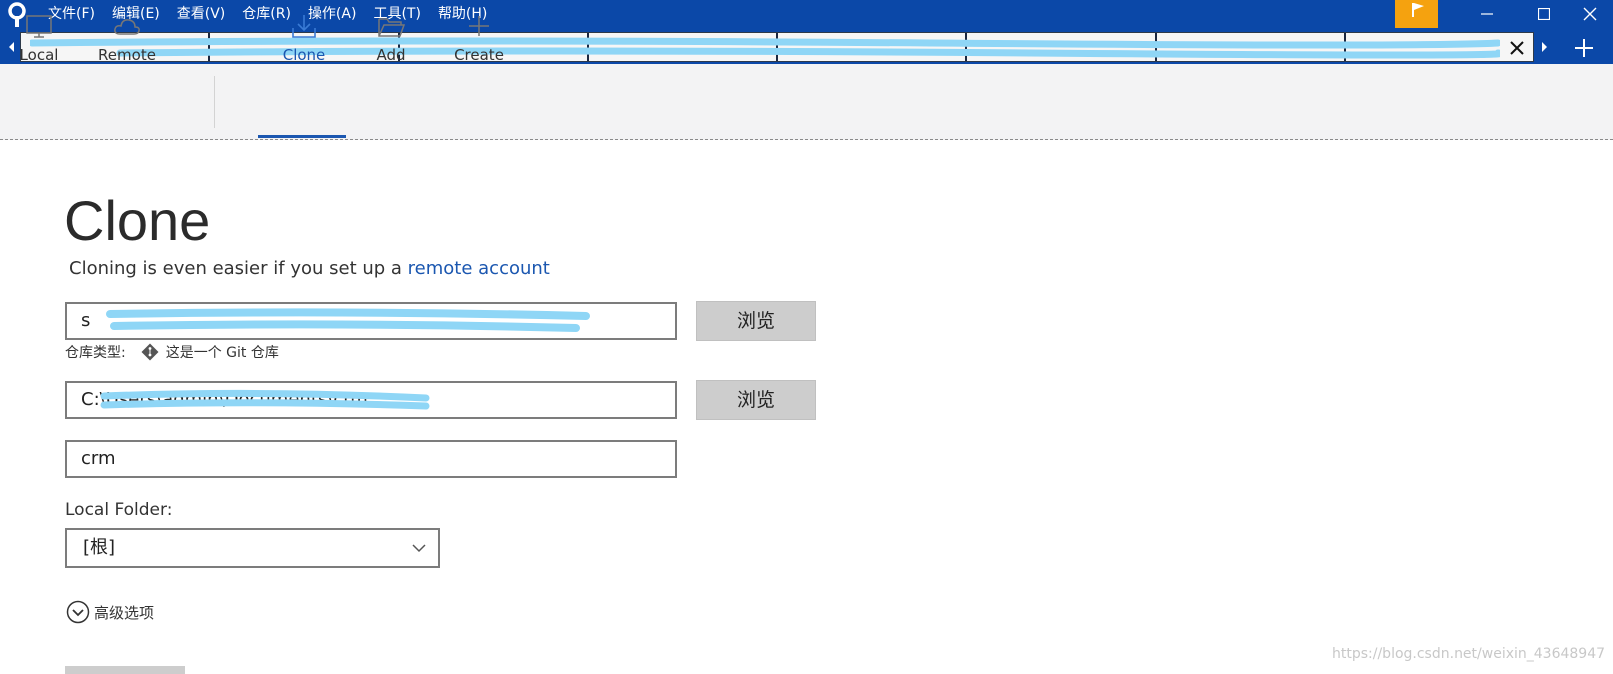  I want to click on local-folder-select: [根], so click(252, 548).